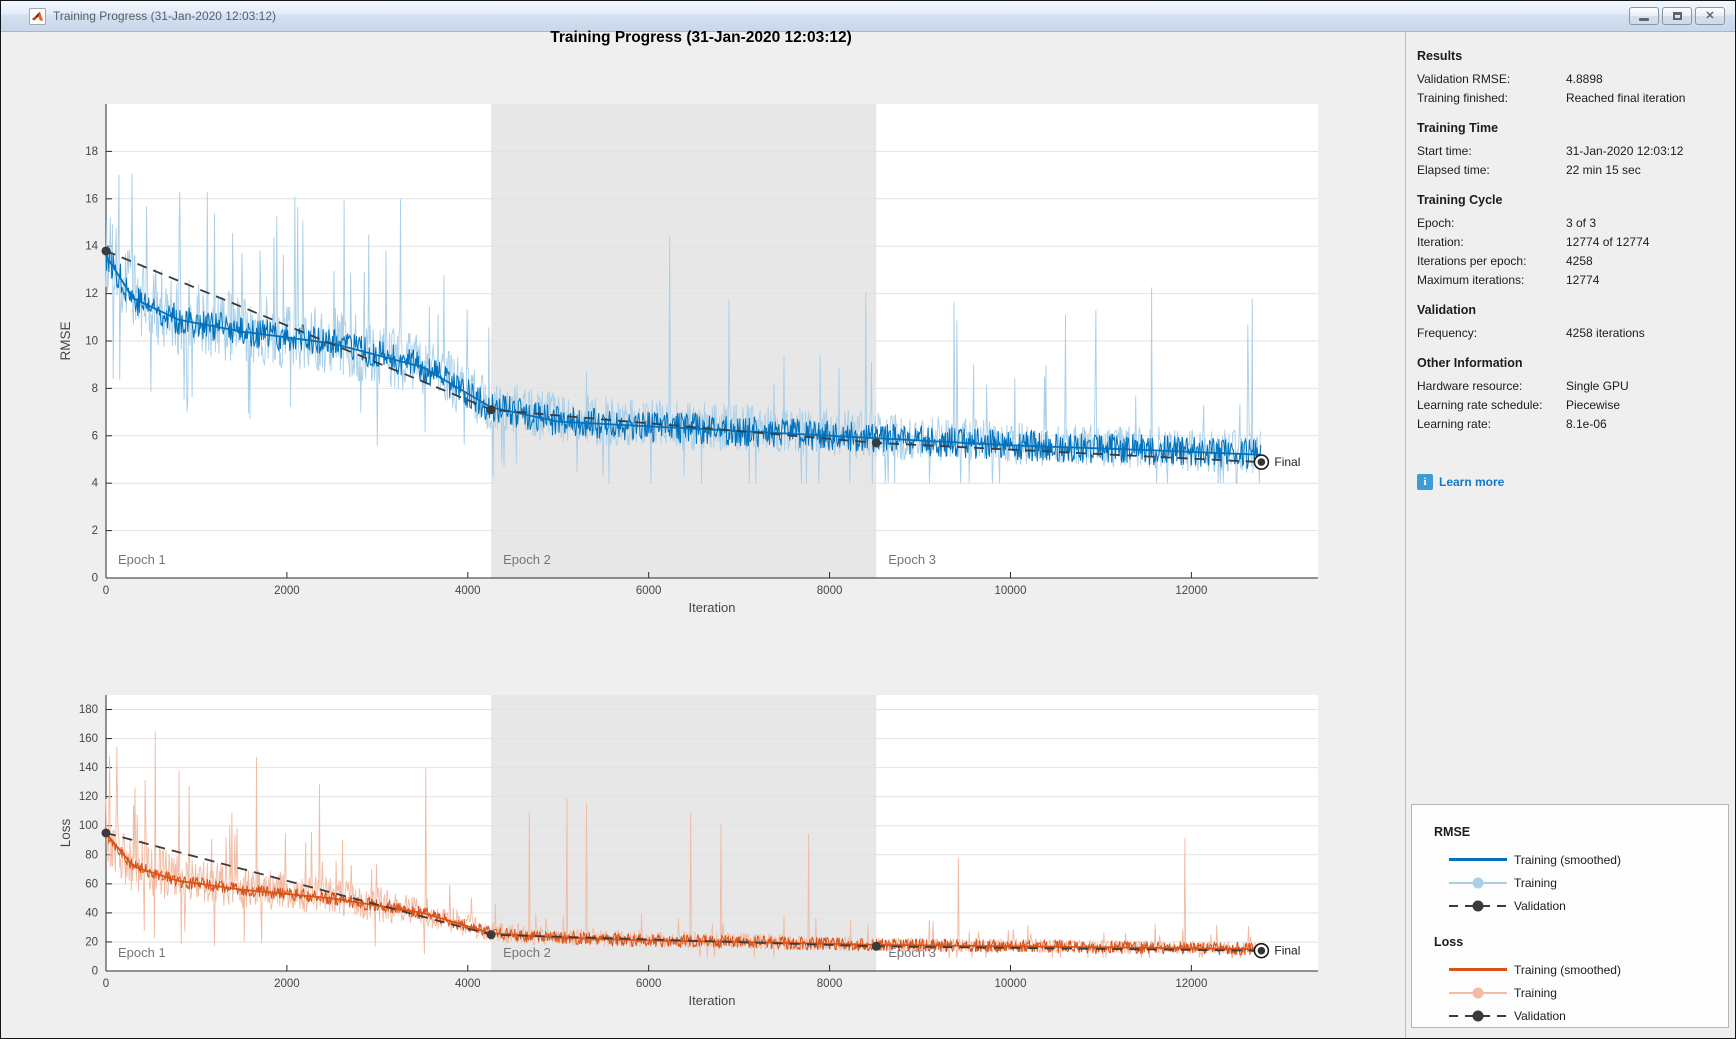  I want to click on info-row: Frequency: 4258 iterations, so click(1570, 333).